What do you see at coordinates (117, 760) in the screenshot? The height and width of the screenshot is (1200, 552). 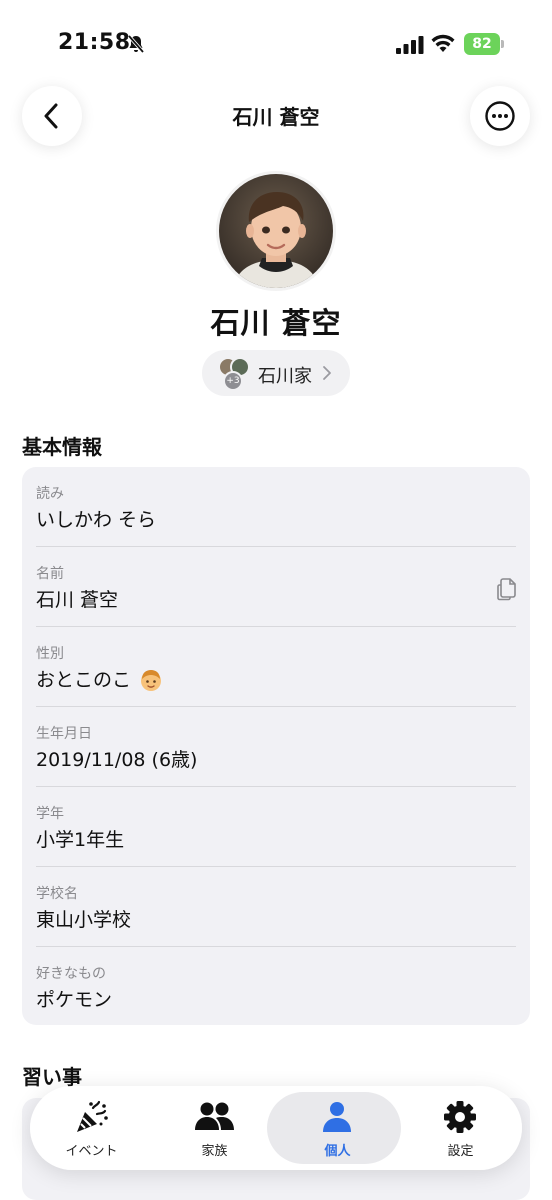 I see `info-value: 2019/11/08 (6歳)` at bounding box center [117, 760].